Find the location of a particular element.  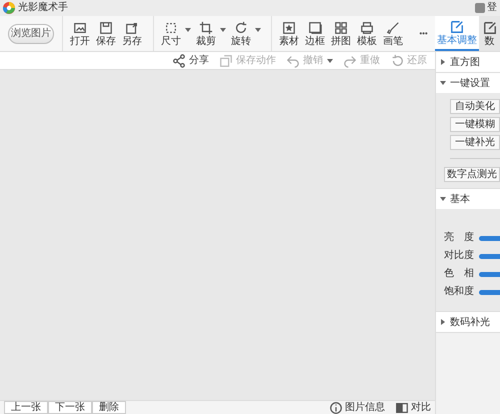

section-header: 基本 is located at coordinates (468, 199).